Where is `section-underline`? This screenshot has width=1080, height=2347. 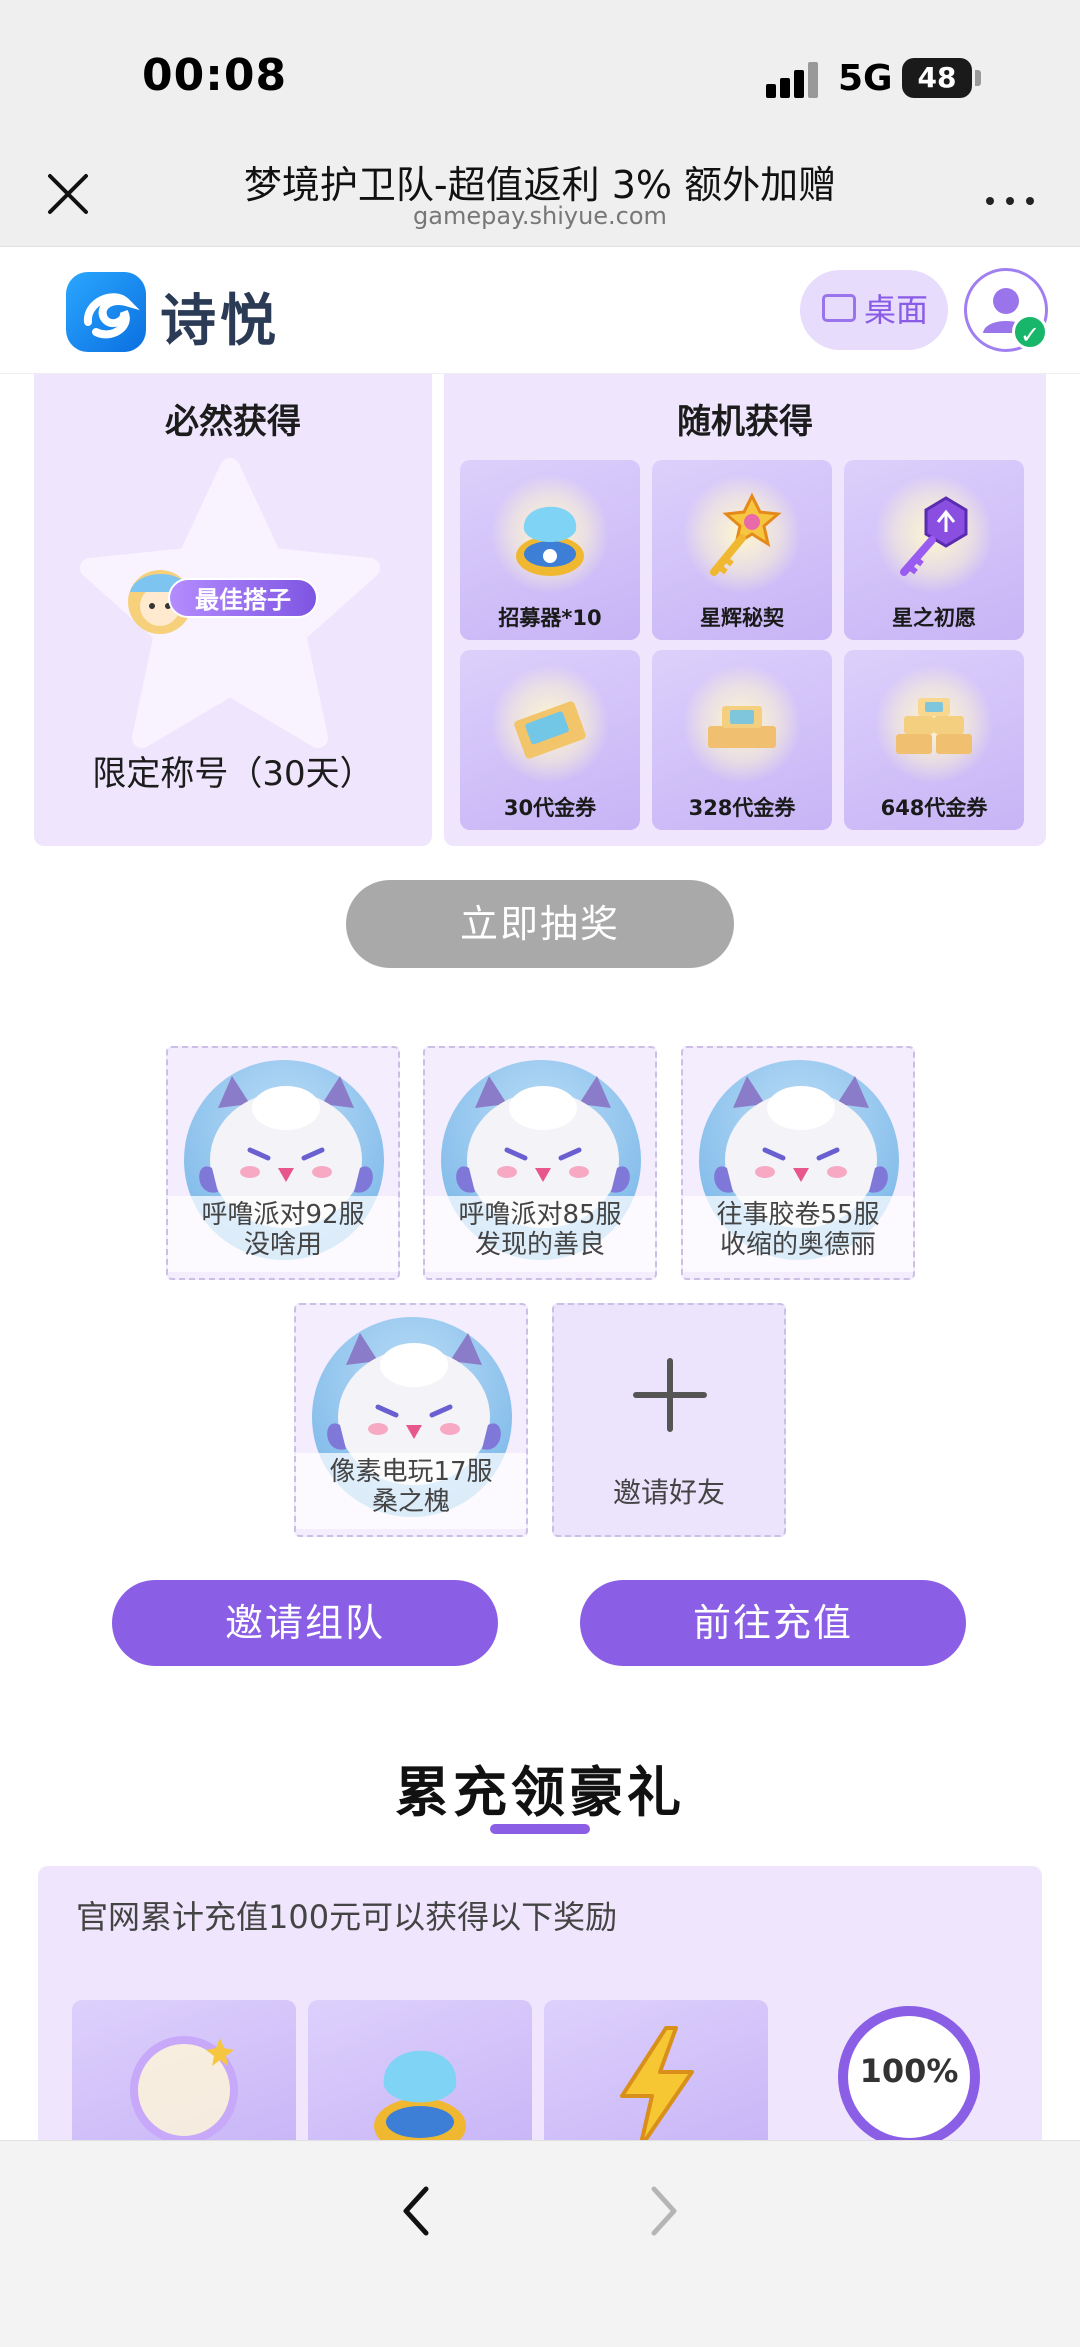
section-underline is located at coordinates (540, 1829).